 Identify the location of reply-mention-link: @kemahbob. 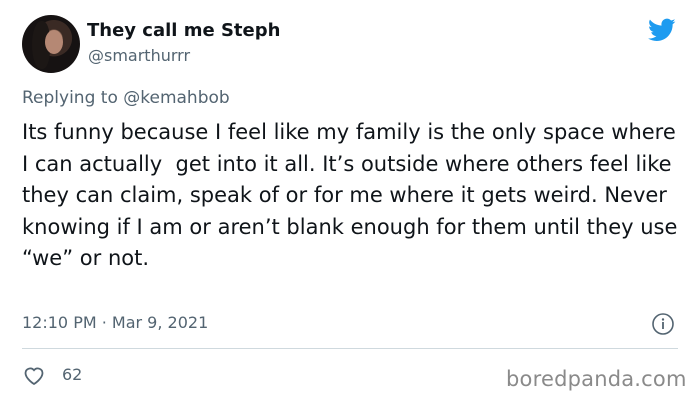
(176, 98).